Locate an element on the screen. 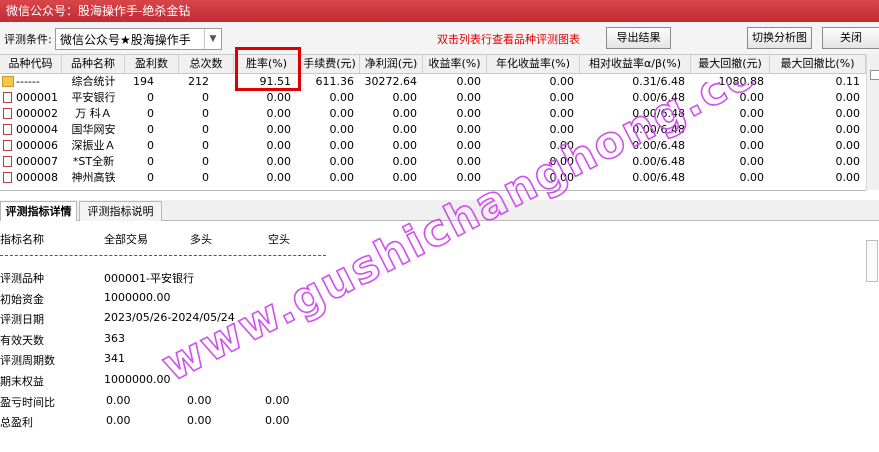 Image resolution: width=879 pixels, height=452 pixels. cell-winrate: 0.00 is located at coordinates (279, 161).